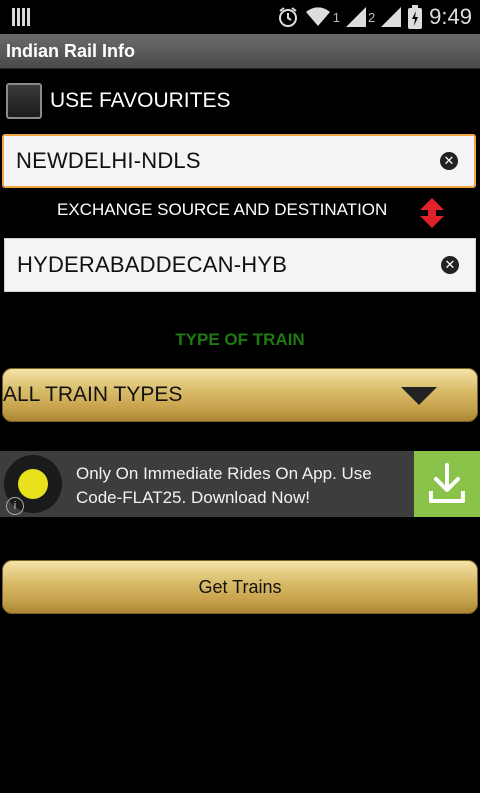 Image resolution: width=480 pixels, height=793 pixels. I want to click on clear-destination-icon: ✕, so click(450, 265).